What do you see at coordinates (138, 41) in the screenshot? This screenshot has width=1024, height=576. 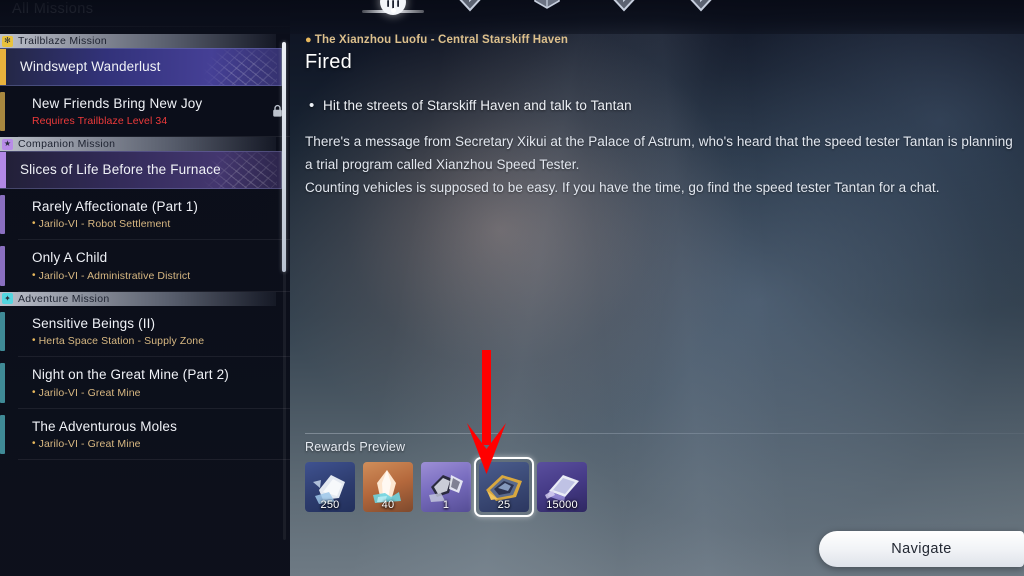 I see `mission-group-header: ✻ Trailblaze Mission` at bounding box center [138, 41].